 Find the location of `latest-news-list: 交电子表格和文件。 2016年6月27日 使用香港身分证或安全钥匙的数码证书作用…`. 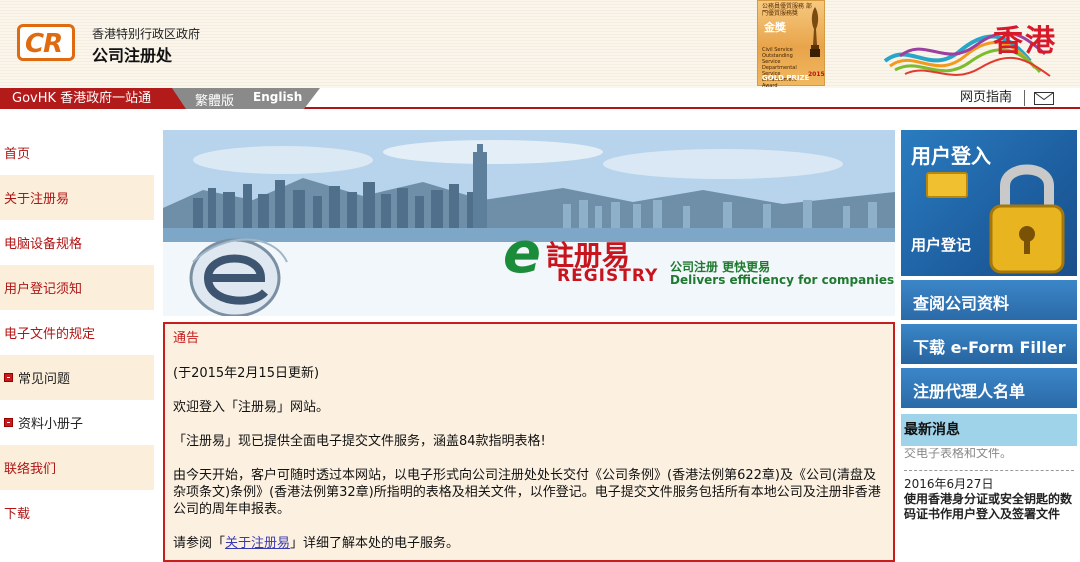

latest-news-list: 交电子表格和文件。 2016年6月27日 使用香港身分证或安全钥匙的数码证书作用… is located at coordinates (989, 484).